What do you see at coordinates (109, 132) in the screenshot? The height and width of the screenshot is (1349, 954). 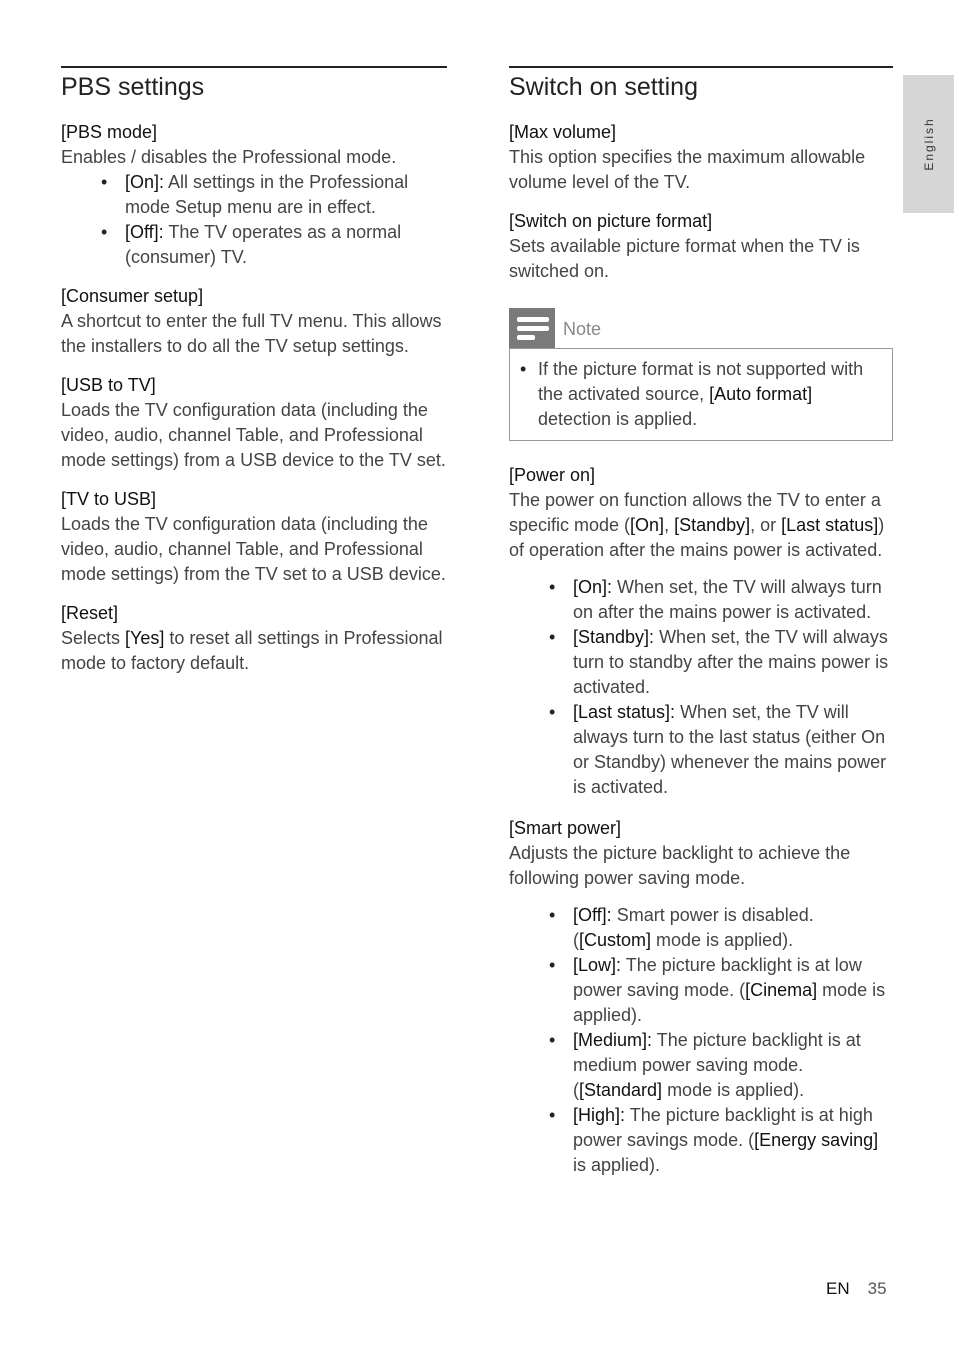 I see `section-title: [PBS mode]` at bounding box center [109, 132].